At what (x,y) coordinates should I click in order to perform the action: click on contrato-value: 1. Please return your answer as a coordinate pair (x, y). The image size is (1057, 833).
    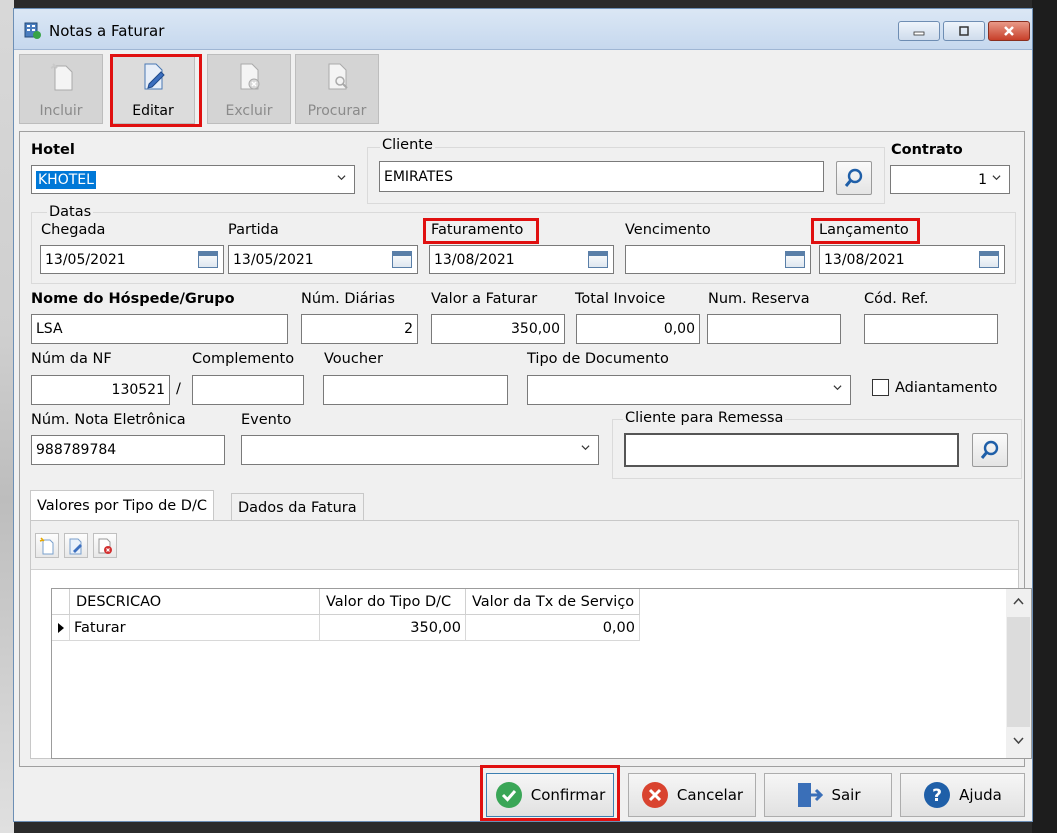
    Looking at the image, I should click on (982, 179).